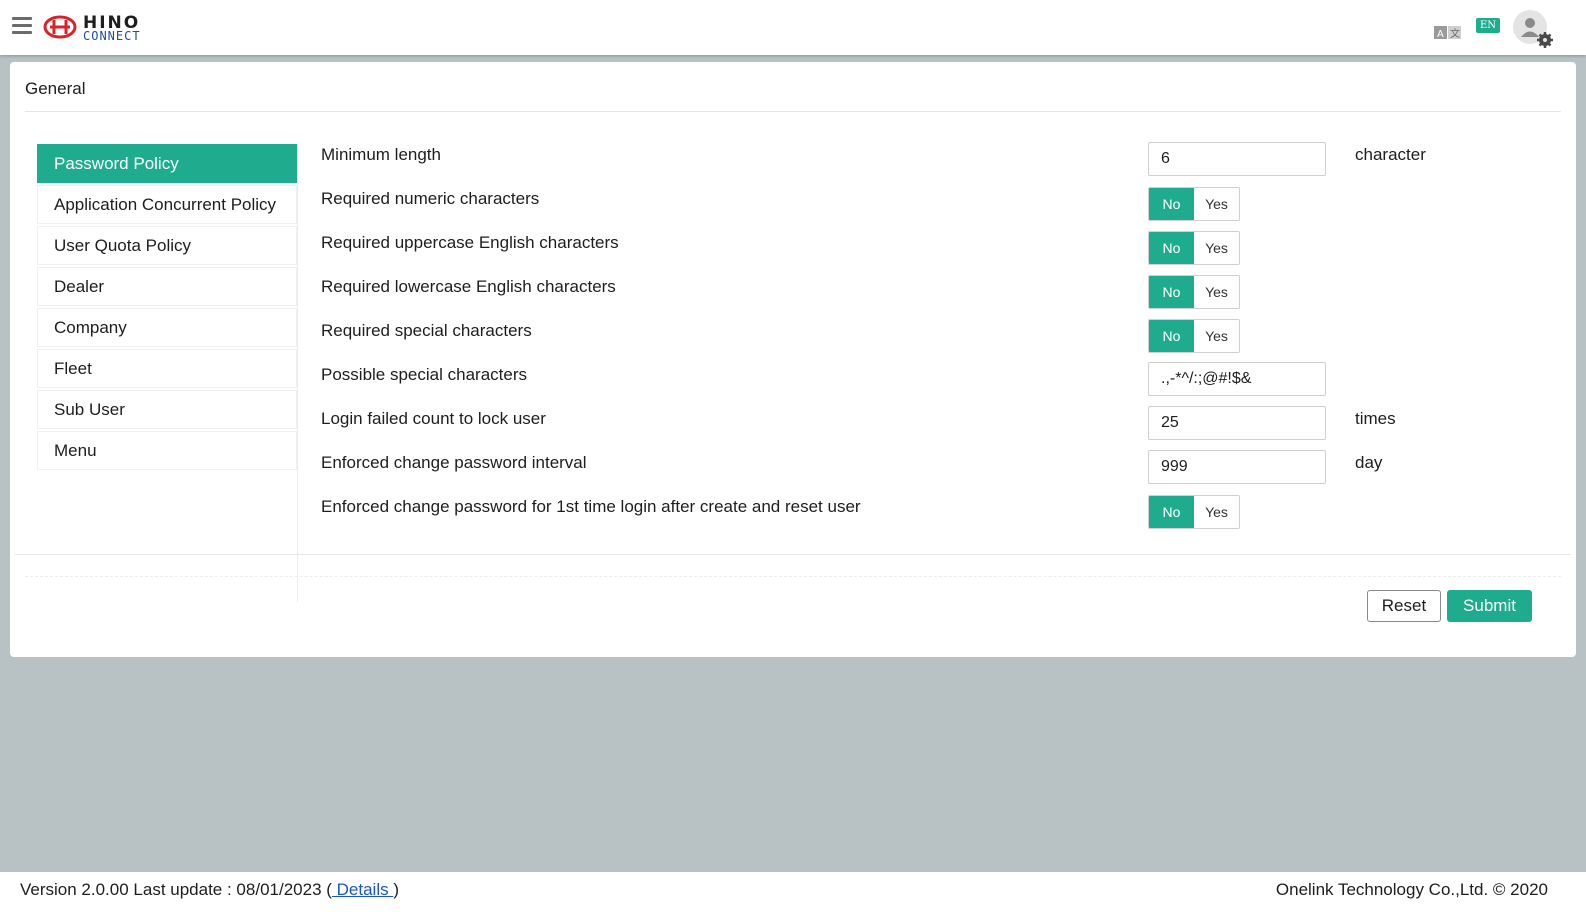 The width and height of the screenshot is (1586, 916). Describe the element at coordinates (1447, 33) in the screenshot. I see `translate-icon: A 文` at that location.